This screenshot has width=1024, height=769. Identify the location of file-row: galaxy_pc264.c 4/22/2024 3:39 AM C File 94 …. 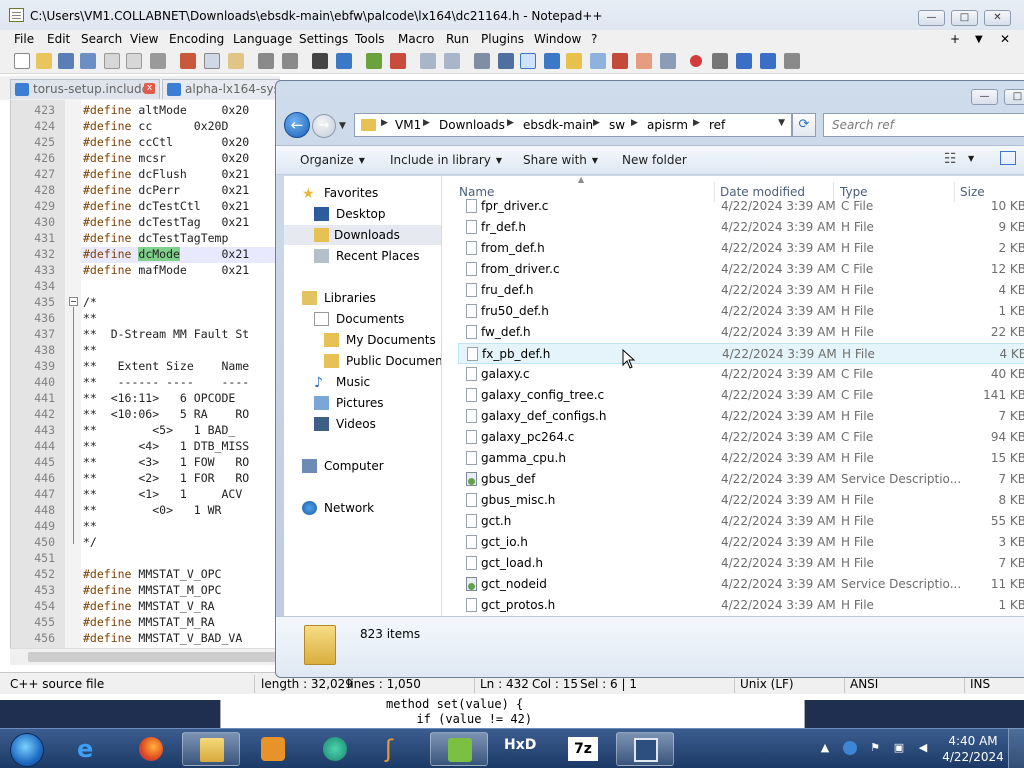
(741, 437).